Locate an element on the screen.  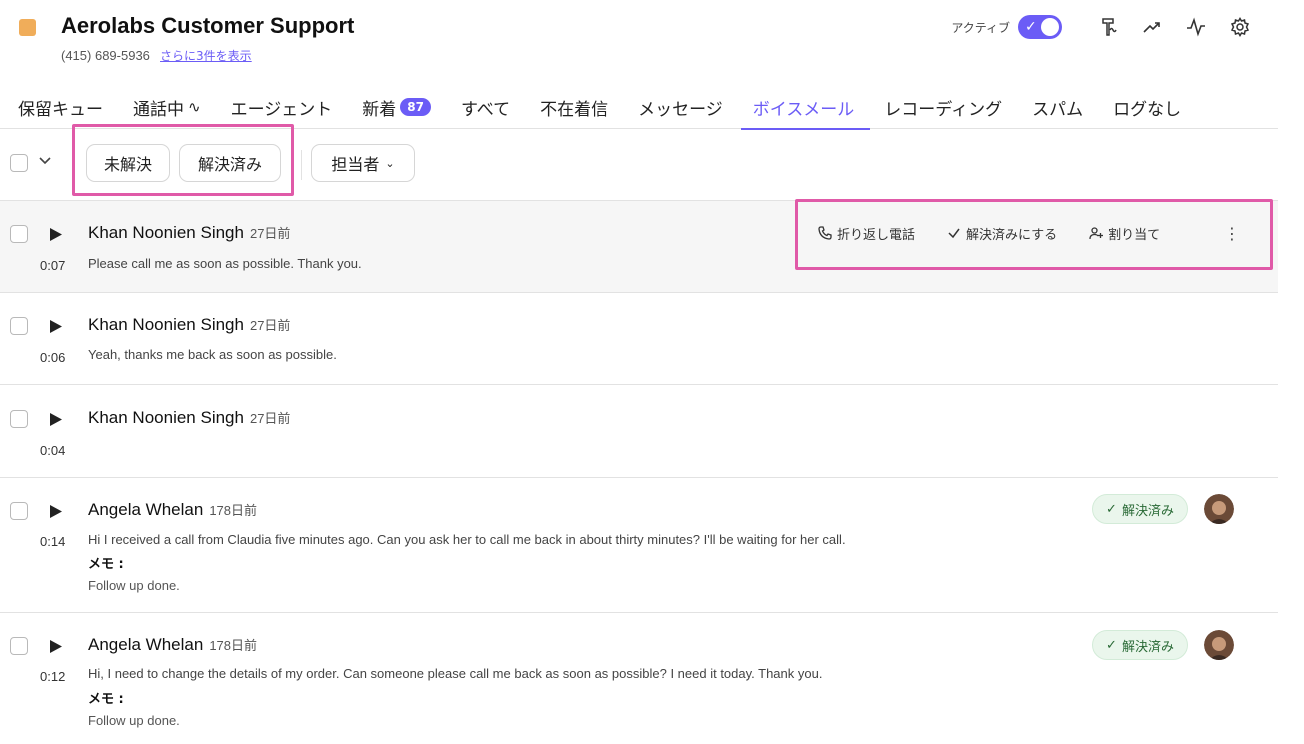
phone-icon is located at coordinates (825, 233).